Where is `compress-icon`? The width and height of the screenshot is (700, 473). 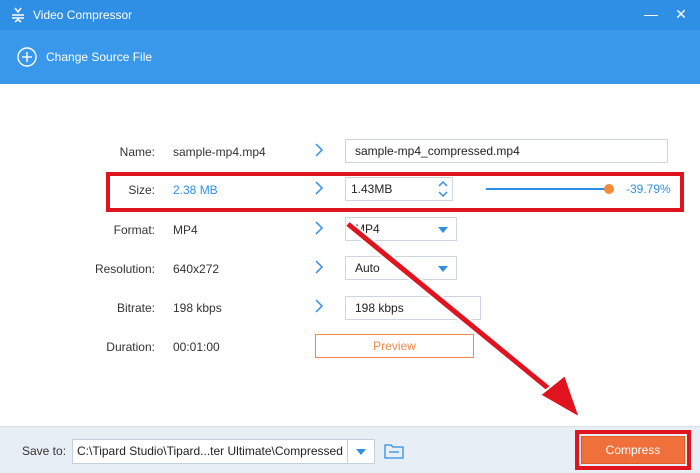
compress-icon is located at coordinates (18, 15).